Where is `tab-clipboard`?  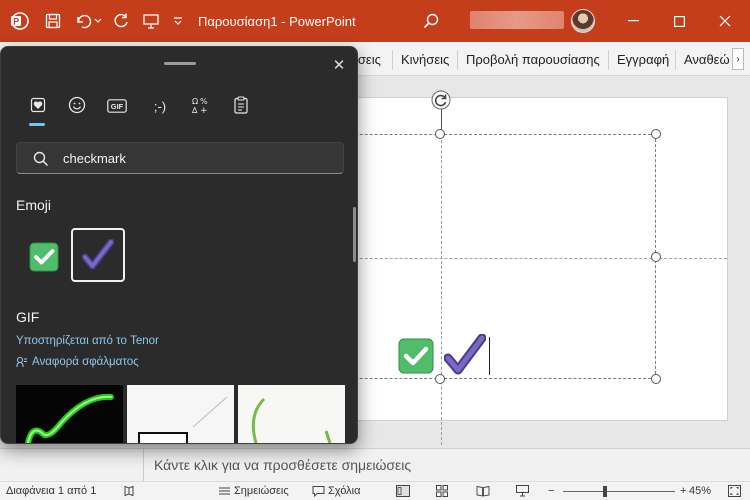
tab-clipboard is located at coordinates (241, 106).